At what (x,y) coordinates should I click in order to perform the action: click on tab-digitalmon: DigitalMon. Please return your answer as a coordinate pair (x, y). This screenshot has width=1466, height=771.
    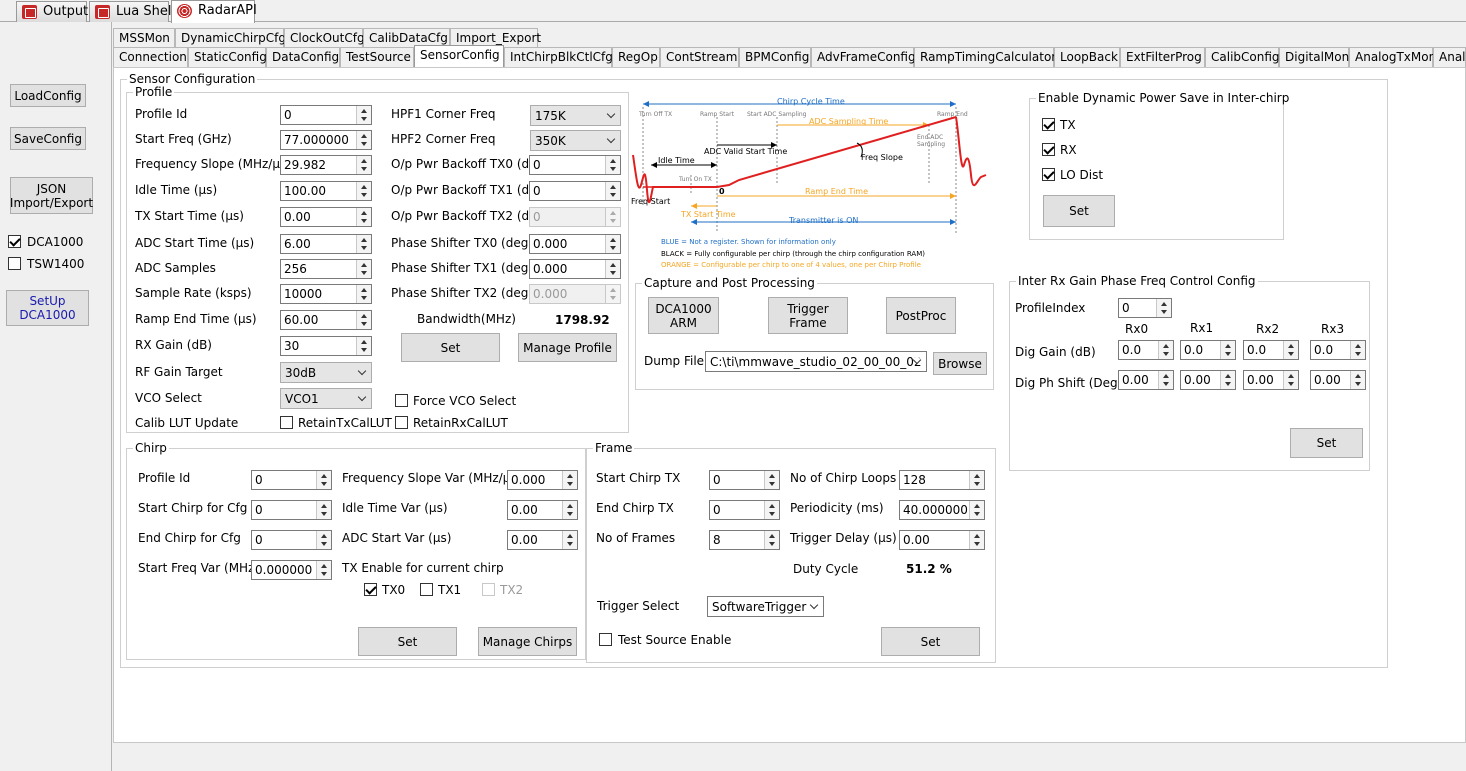
    Looking at the image, I should click on (1314, 57).